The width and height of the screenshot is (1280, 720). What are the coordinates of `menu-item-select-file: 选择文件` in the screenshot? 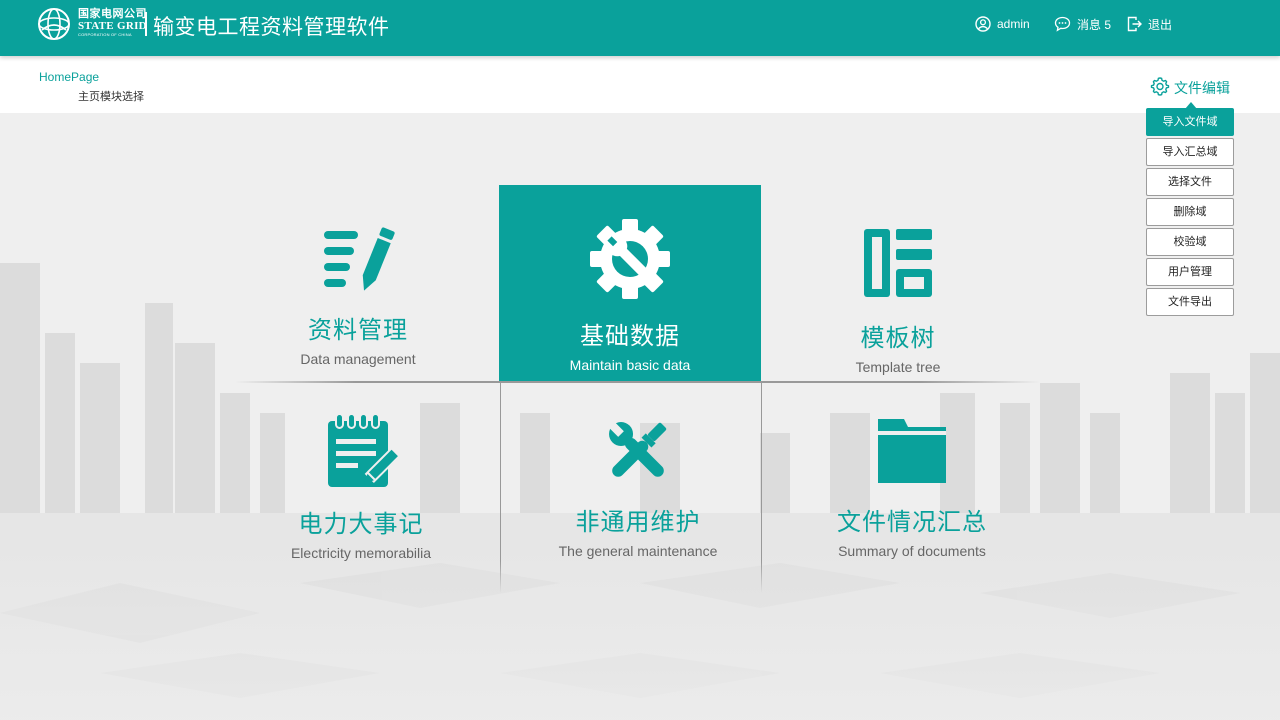 It's located at (1190, 182).